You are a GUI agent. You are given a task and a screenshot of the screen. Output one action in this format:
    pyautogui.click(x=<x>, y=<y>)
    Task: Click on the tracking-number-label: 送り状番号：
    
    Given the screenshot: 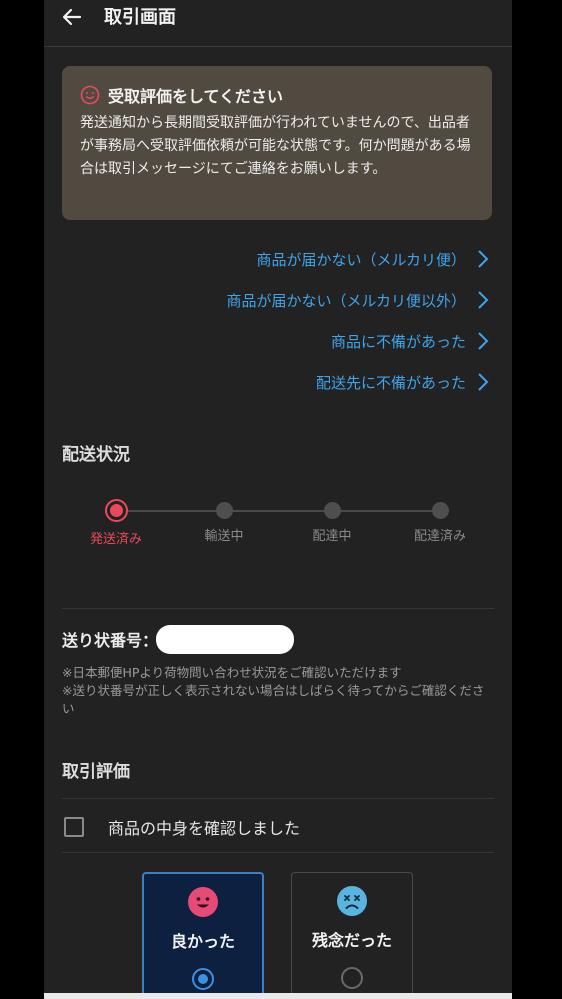 What is the action you would take?
    pyautogui.click(x=110, y=640)
    